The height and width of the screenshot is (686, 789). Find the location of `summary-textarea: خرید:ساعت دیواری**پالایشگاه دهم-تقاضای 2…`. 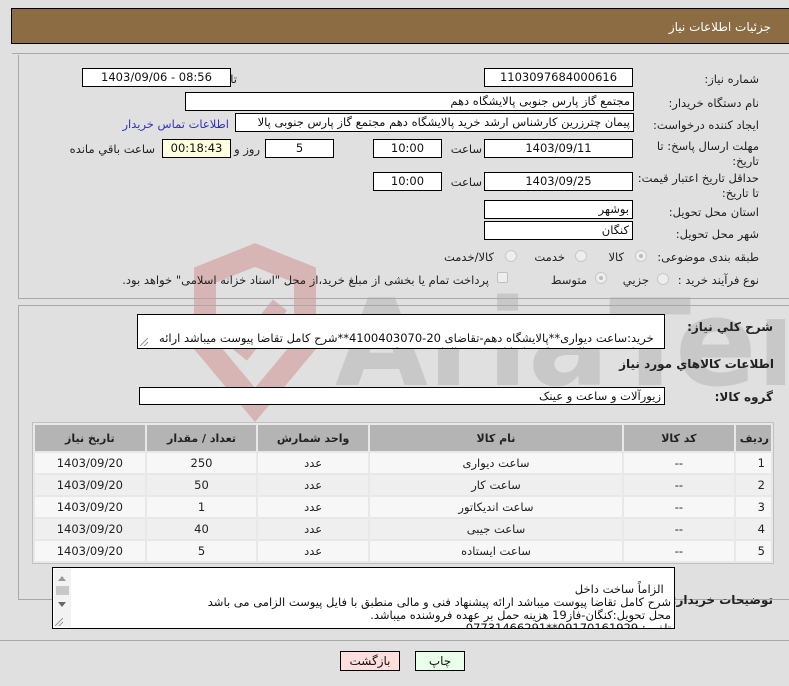

summary-textarea: خرید:ساعت دیواری**پالایشگاه دهم-تقاضای 2… is located at coordinates (401, 331).